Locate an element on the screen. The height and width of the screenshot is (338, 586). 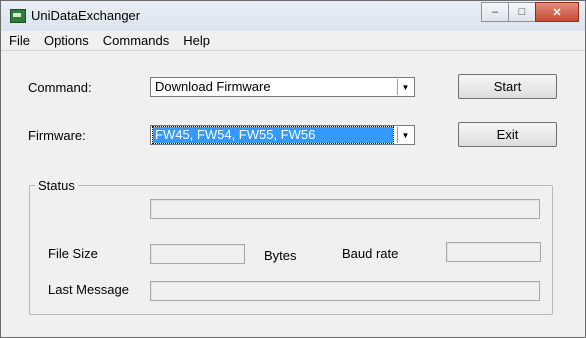
firmware-dropdown: FW45, FW54, FW55, FW56 ▼ is located at coordinates (282, 135).